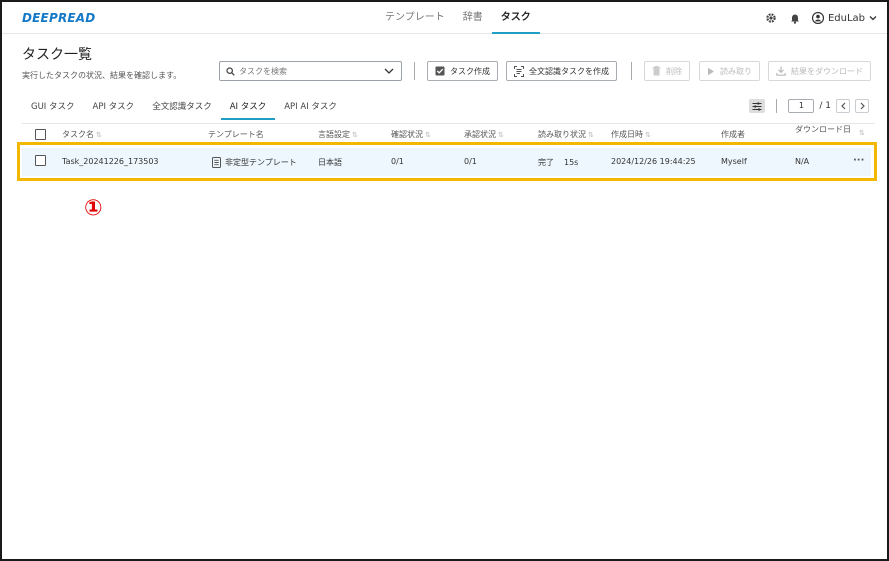  I want to click on column-header-created: 作成日時 ⇅, so click(631, 134).